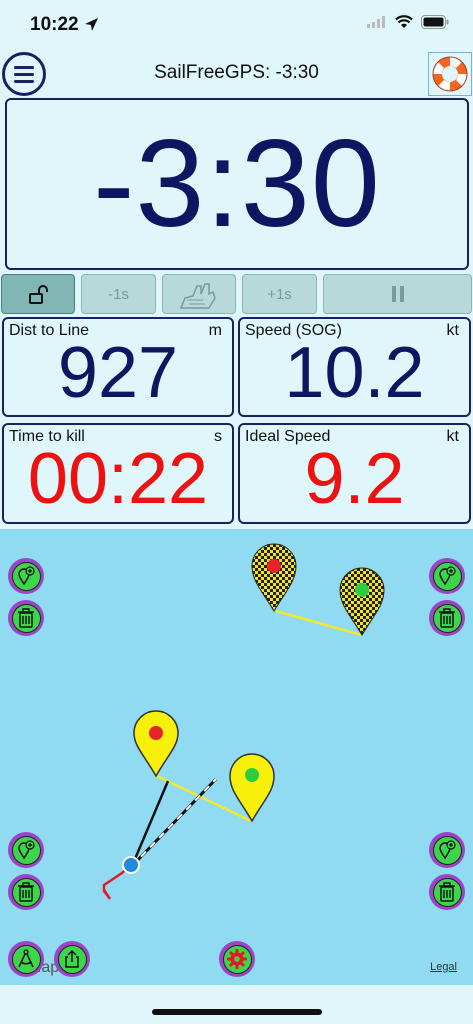 The image size is (473, 1024). Describe the element at coordinates (435, 22) in the screenshot. I see `battery-icon` at that location.